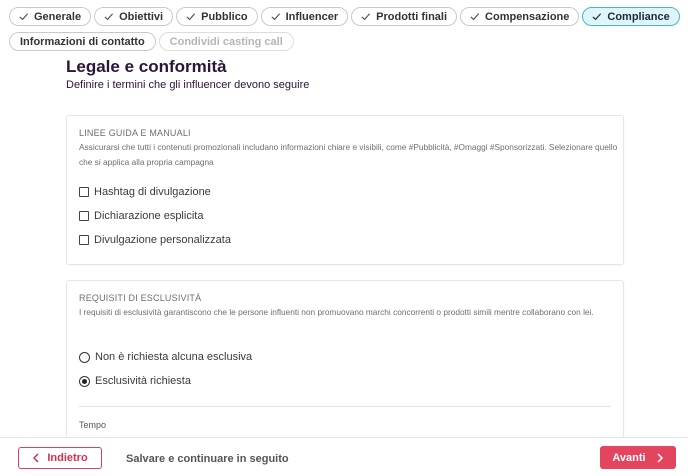  What do you see at coordinates (660, 457) in the screenshot?
I see `chevron-right-icon` at bounding box center [660, 457].